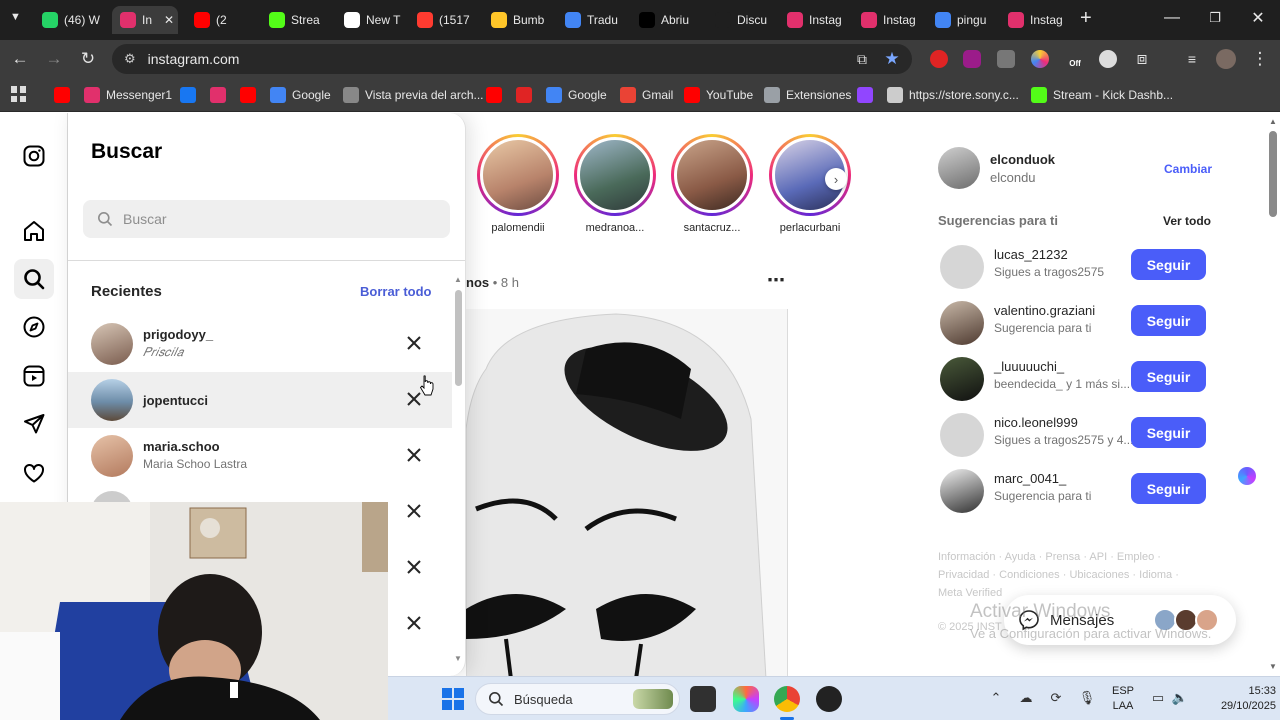  Describe the element at coordinates (266, 219) in the screenshot. I see `search-input: Buscar` at that location.